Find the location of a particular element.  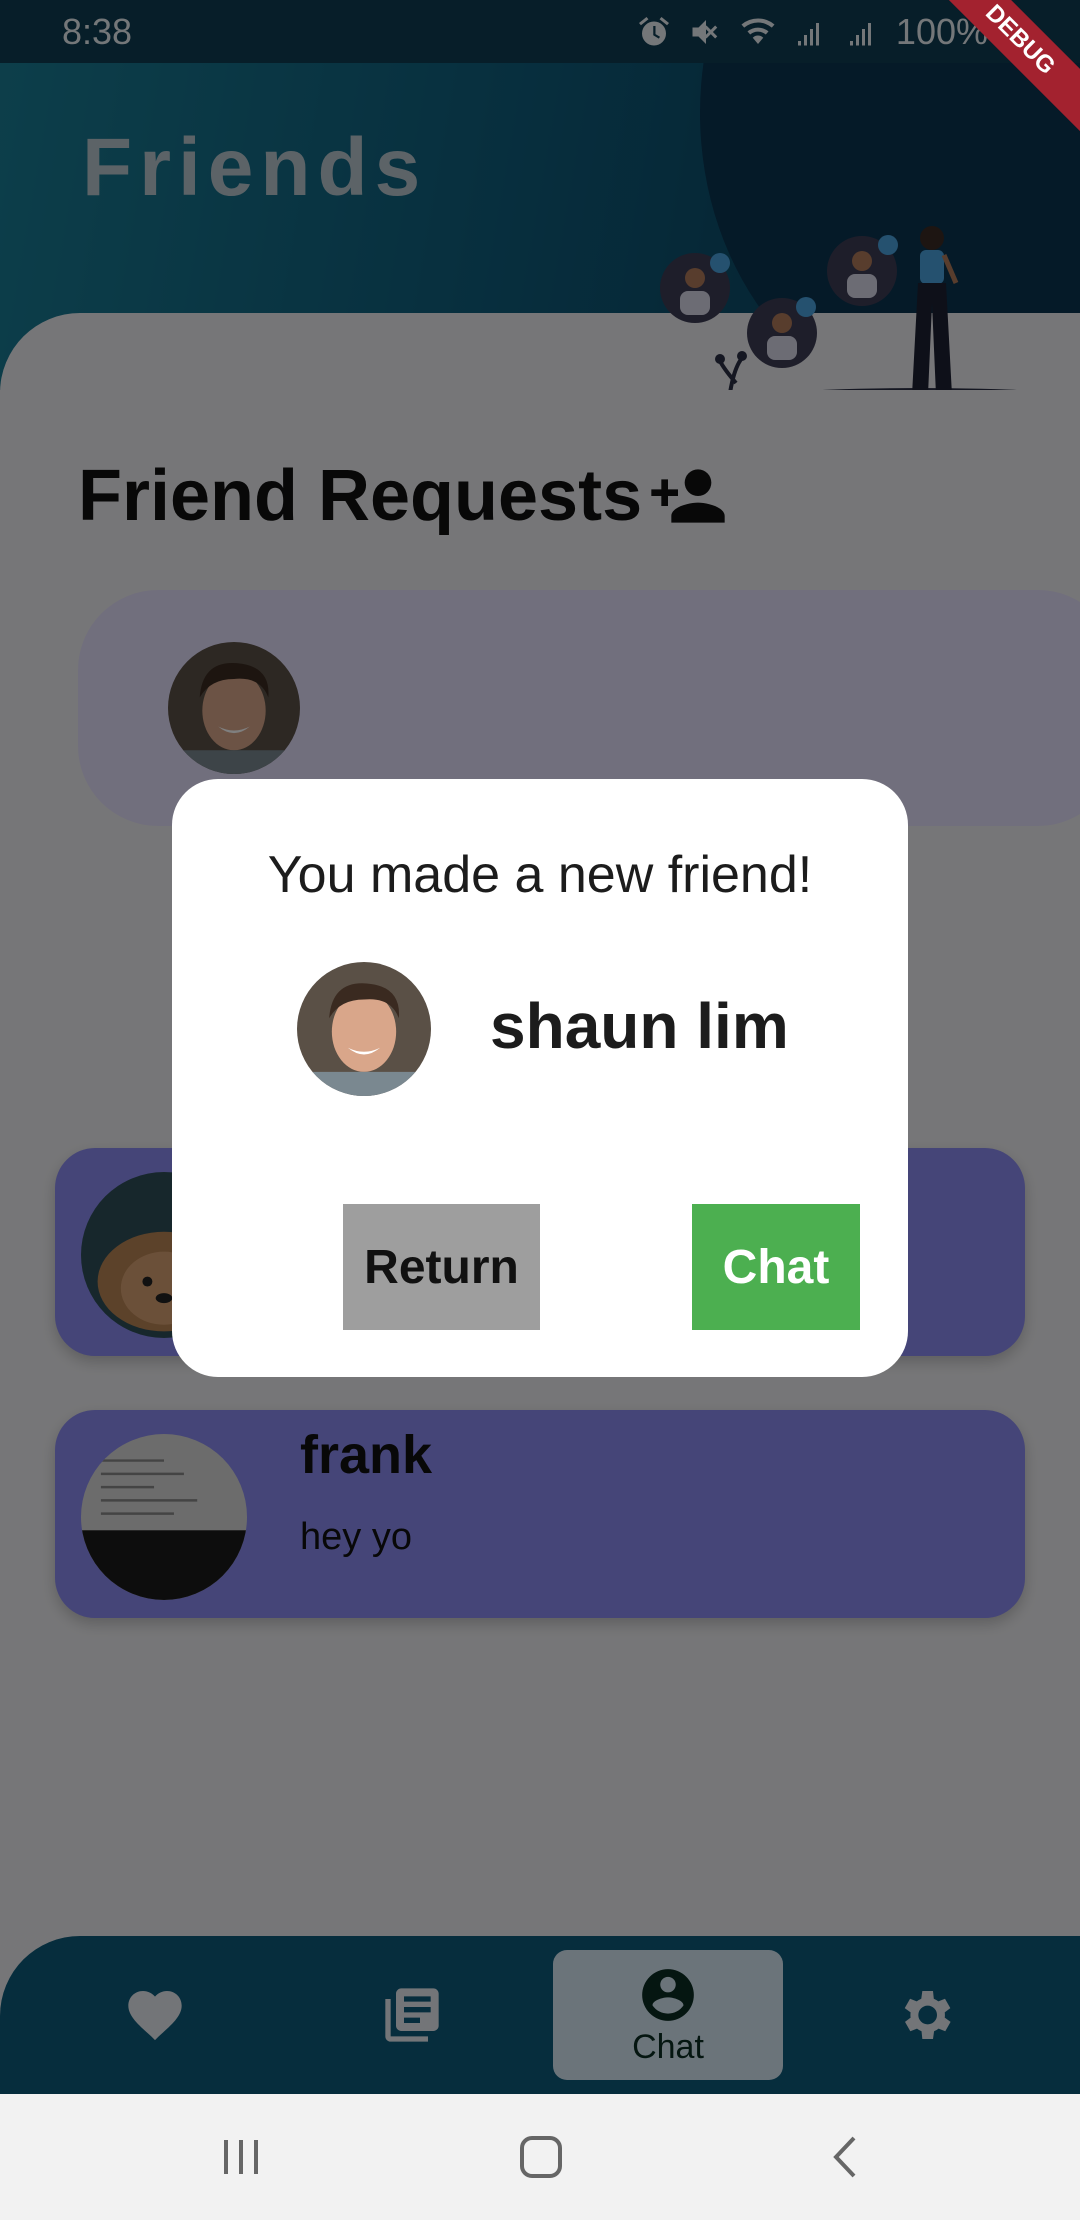

friend-avatar is located at coordinates (364, 1029).